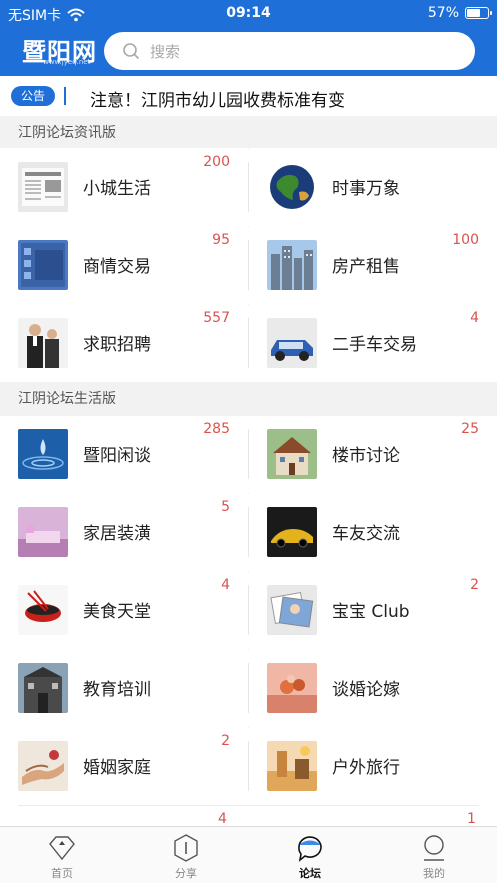 The image size is (497, 884). I want to click on forum-board-count: 200, so click(216, 162).